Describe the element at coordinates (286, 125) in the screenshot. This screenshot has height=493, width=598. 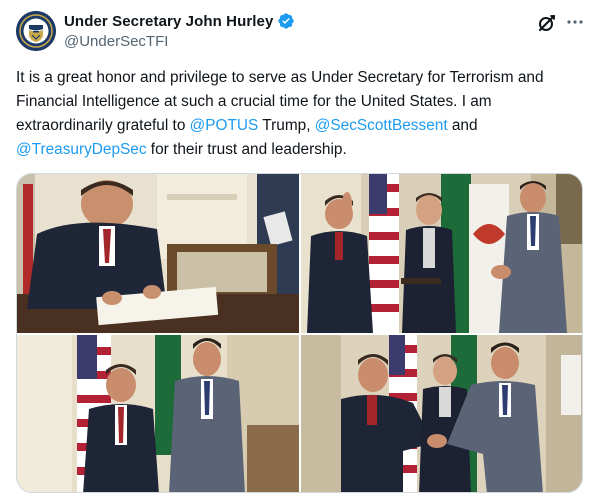
I see `tweet-text-segment: Trump,` at that location.